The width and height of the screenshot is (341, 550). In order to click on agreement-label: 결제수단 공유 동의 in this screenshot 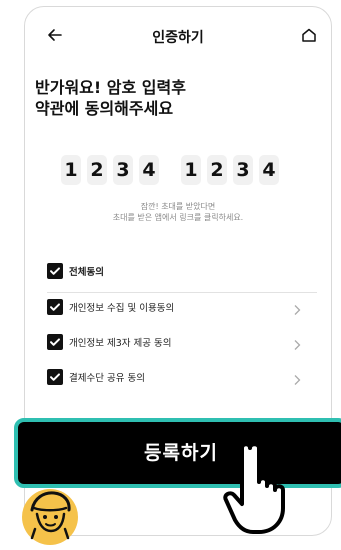, I will do `click(107, 378)`.